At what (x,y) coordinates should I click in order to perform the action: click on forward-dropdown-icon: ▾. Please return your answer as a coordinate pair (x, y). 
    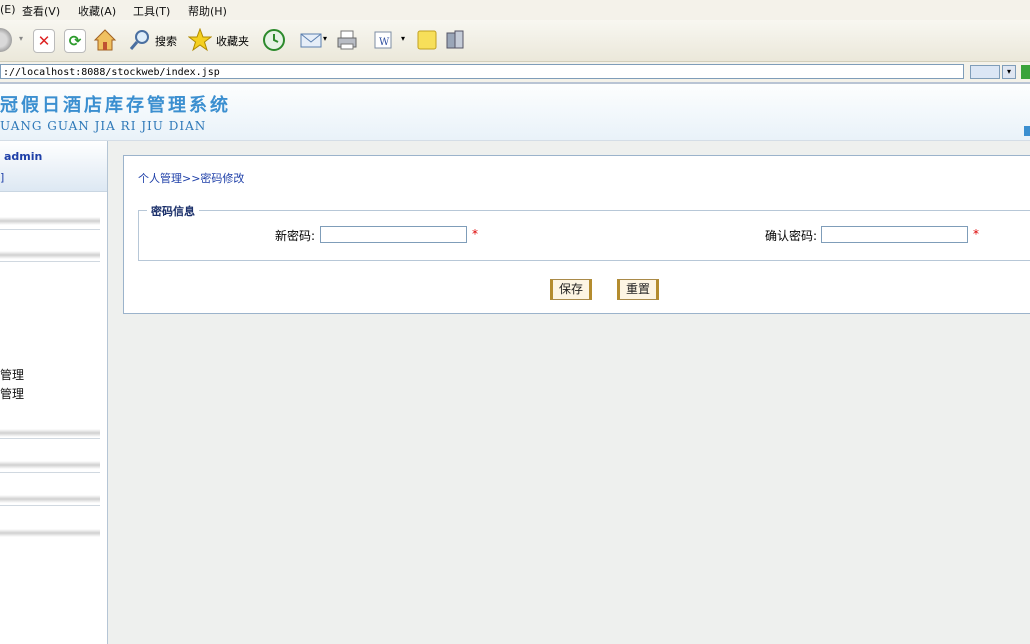
    Looking at the image, I should click on (21, 38).